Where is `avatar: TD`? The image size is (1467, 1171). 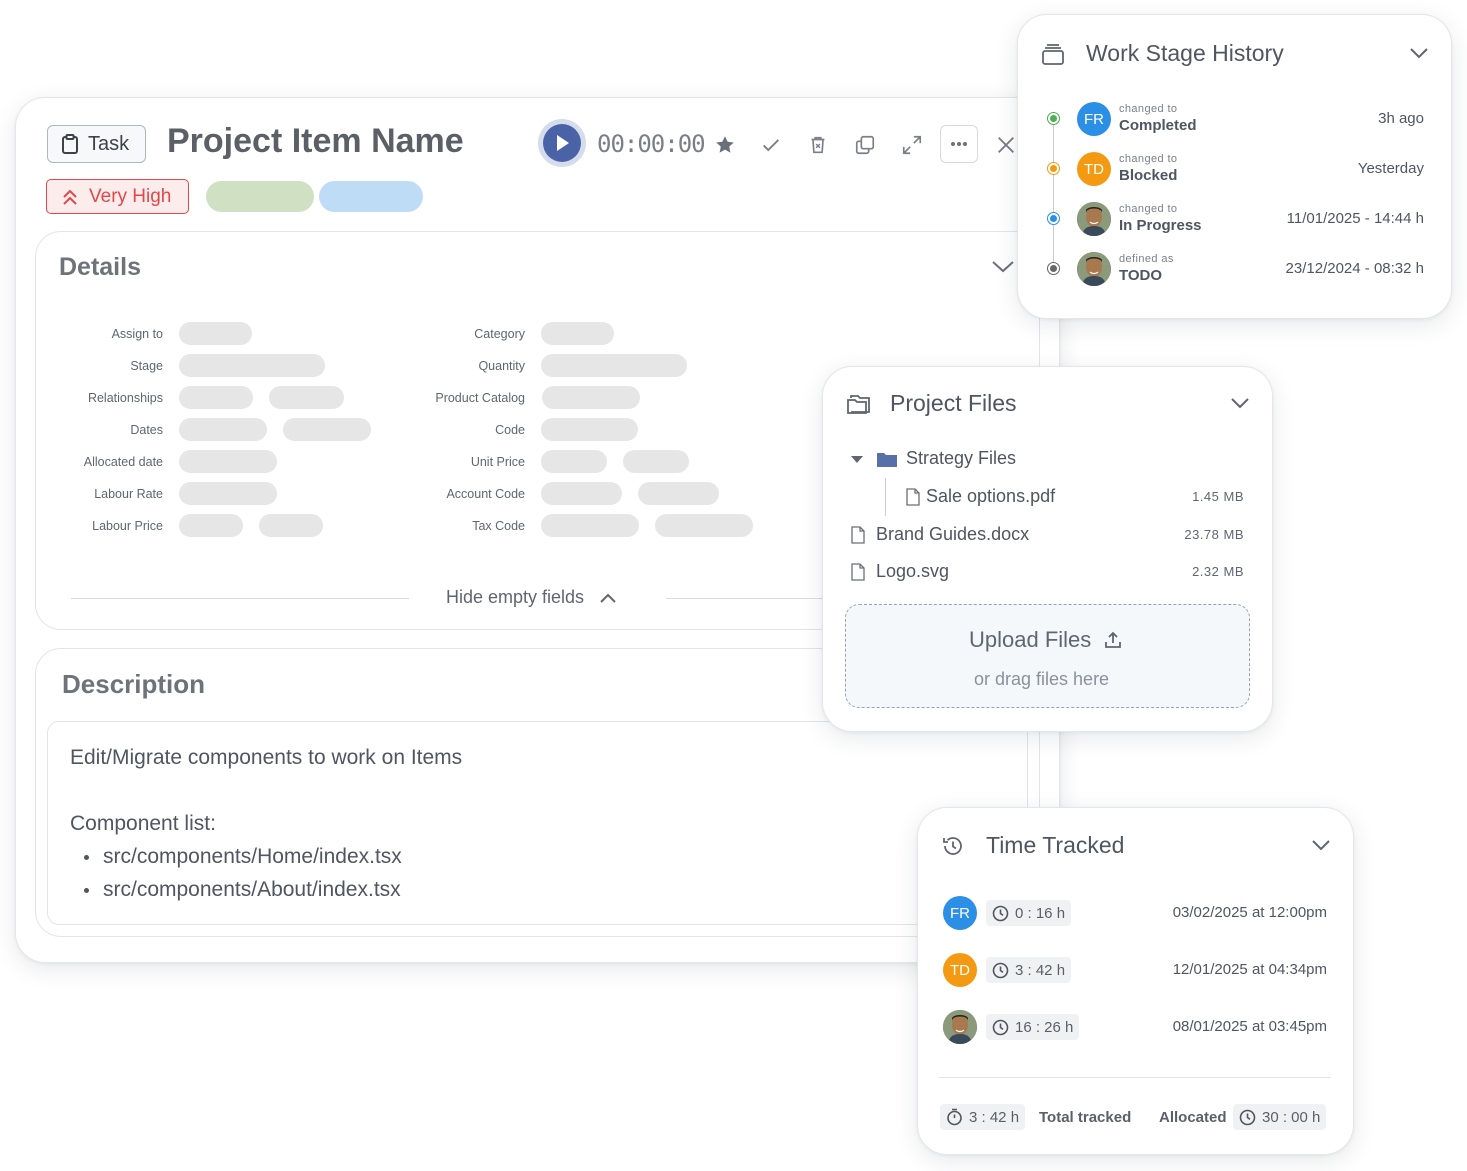
avatar: TD is located at coordinates (960, 970).